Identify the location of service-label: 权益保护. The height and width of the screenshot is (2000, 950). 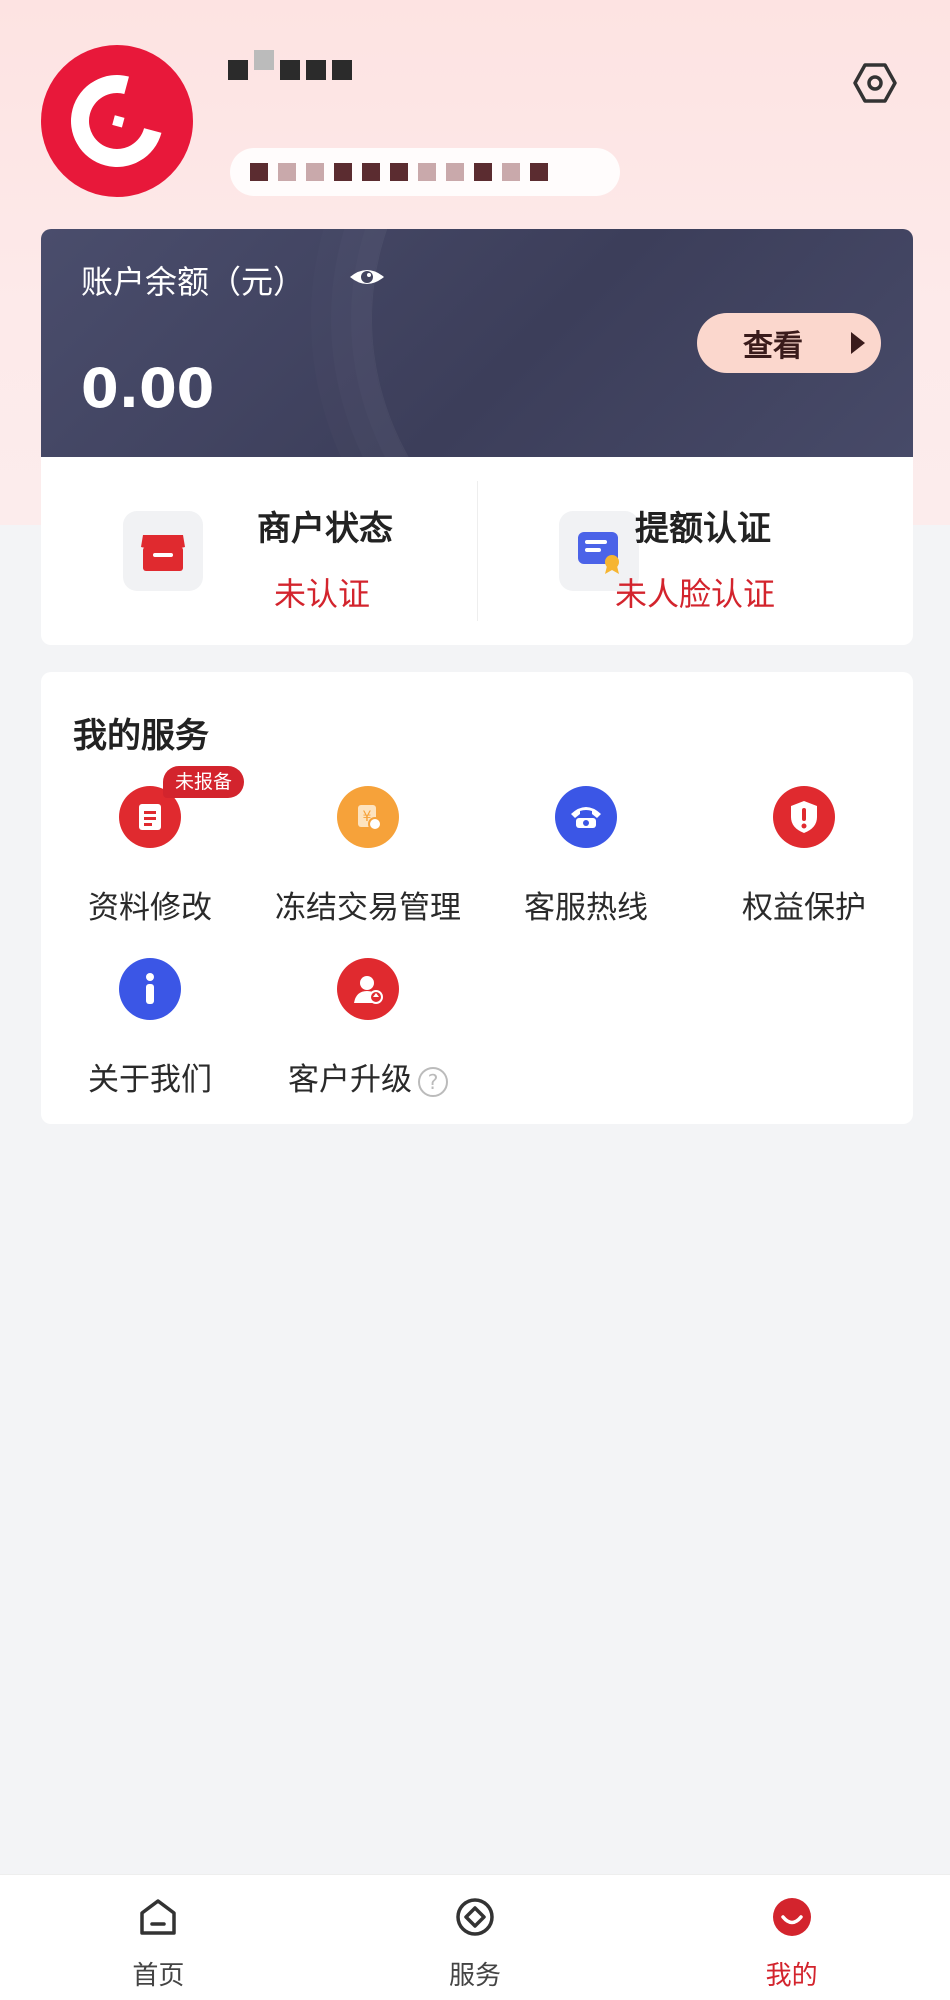
(804, 908).